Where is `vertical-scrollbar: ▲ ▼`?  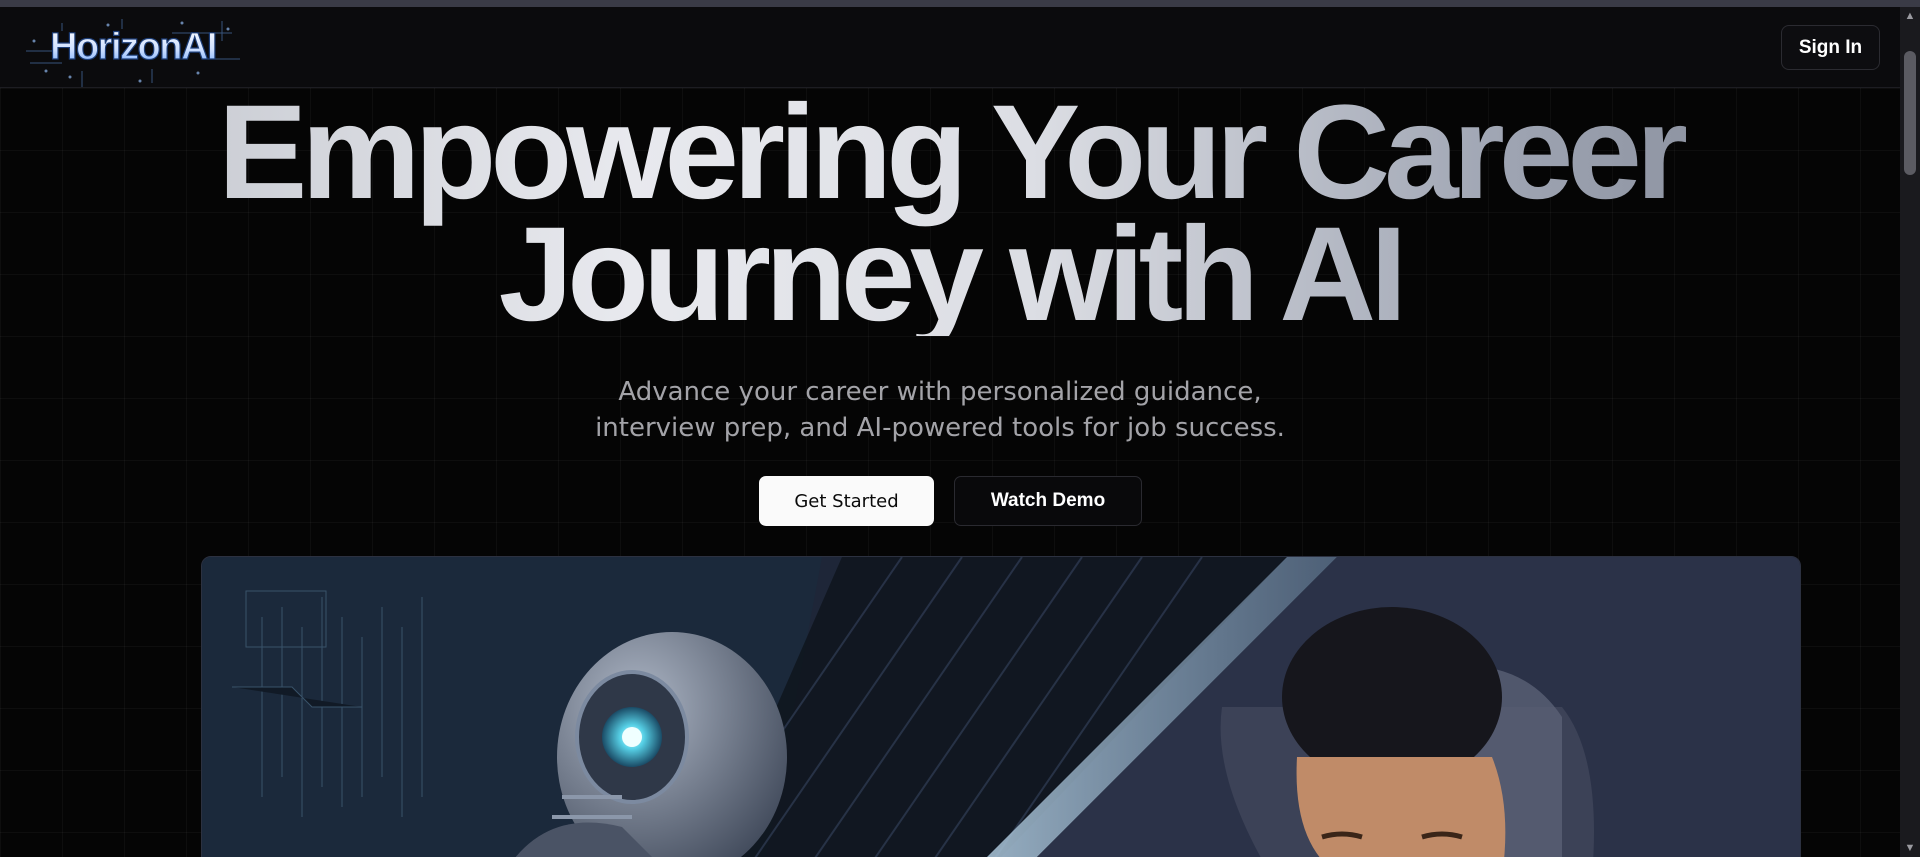 vertical-scrollbar: ▲ ▼ is located at coordinates (1910, 432).